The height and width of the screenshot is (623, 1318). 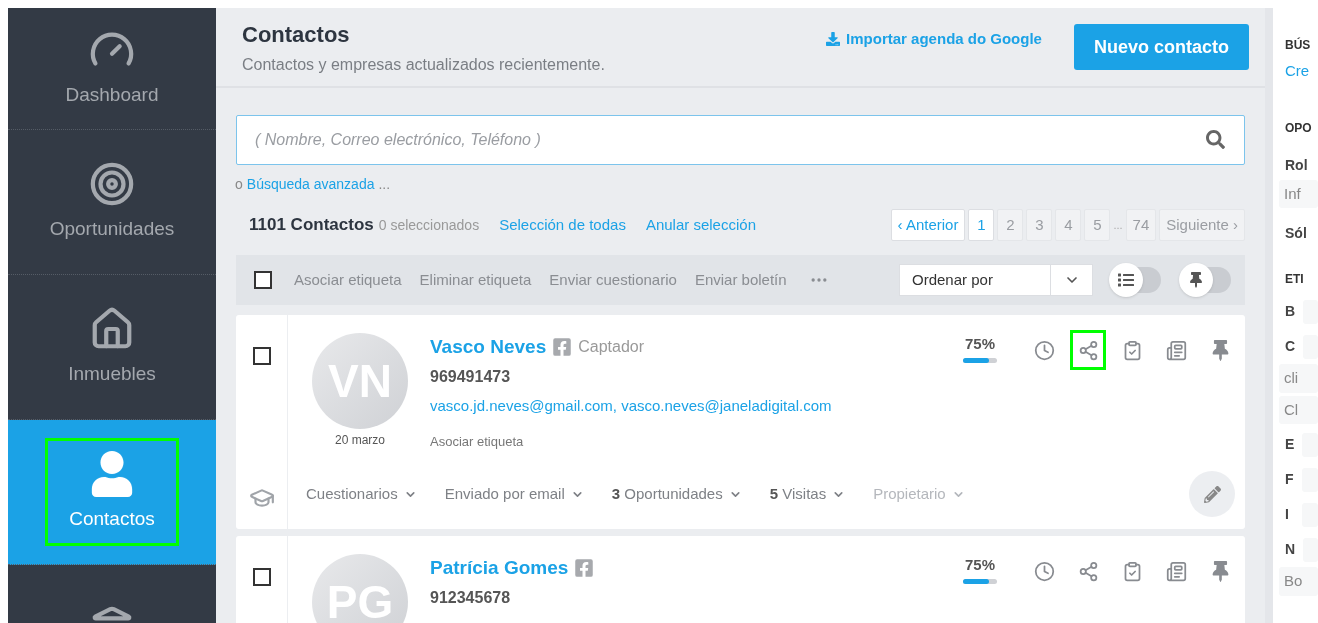 I want to click on advanced-search-link: Búsqueda avanzada, so click(x=310, y=184).